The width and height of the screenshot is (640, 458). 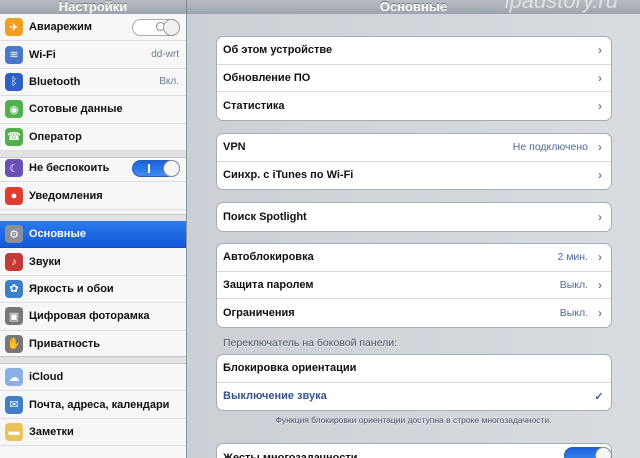 I want to click on settings-group: Поиск Spotlight ›, so click(x=414, y=217).